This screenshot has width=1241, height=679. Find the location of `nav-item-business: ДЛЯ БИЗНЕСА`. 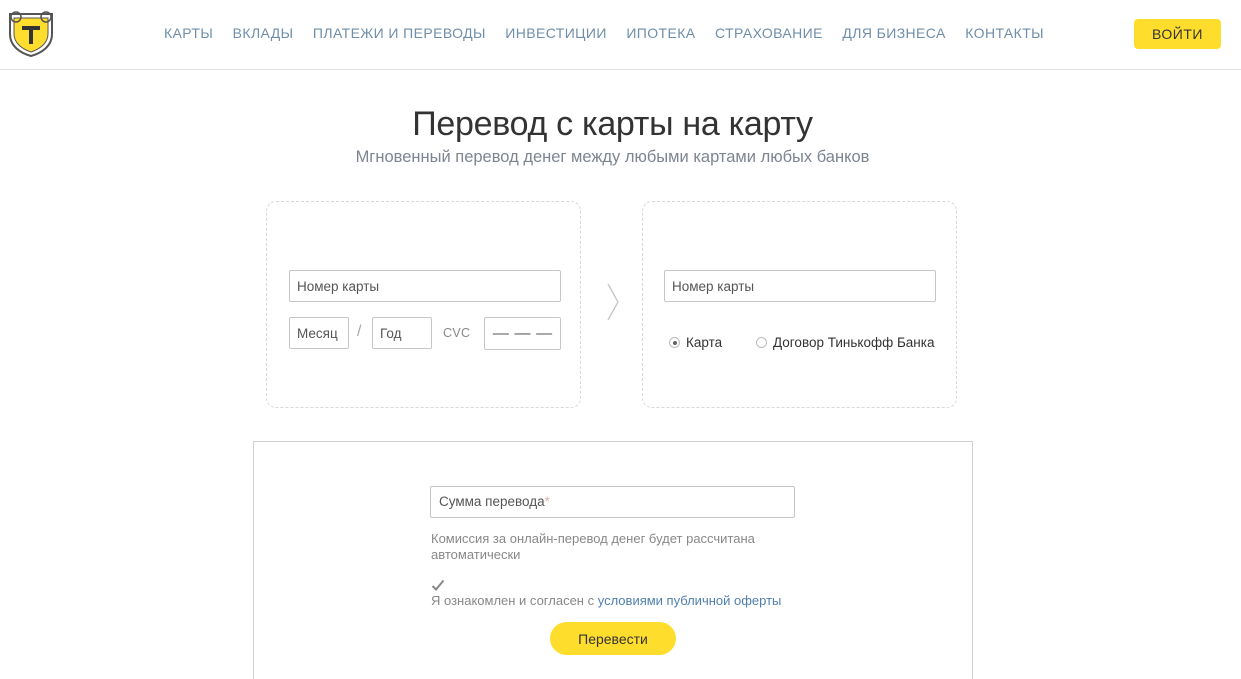

nav-item-business: ДЛЯ БИЗНЕСА is located at coordinates (893, 33).